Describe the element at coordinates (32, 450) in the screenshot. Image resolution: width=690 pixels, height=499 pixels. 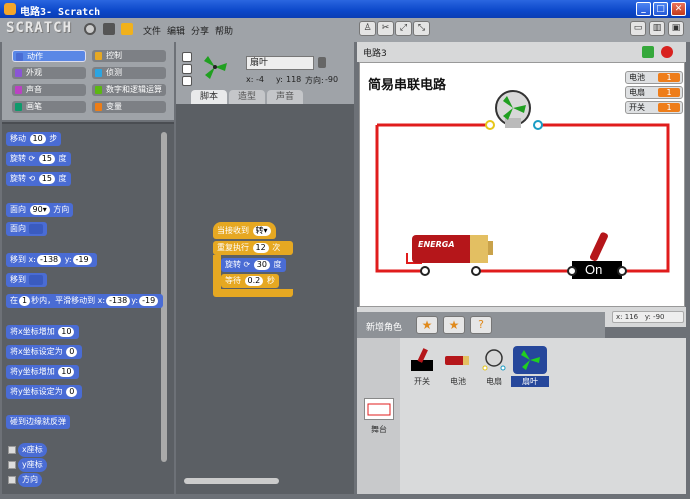
I see `block-x-position: x座标` at that location.